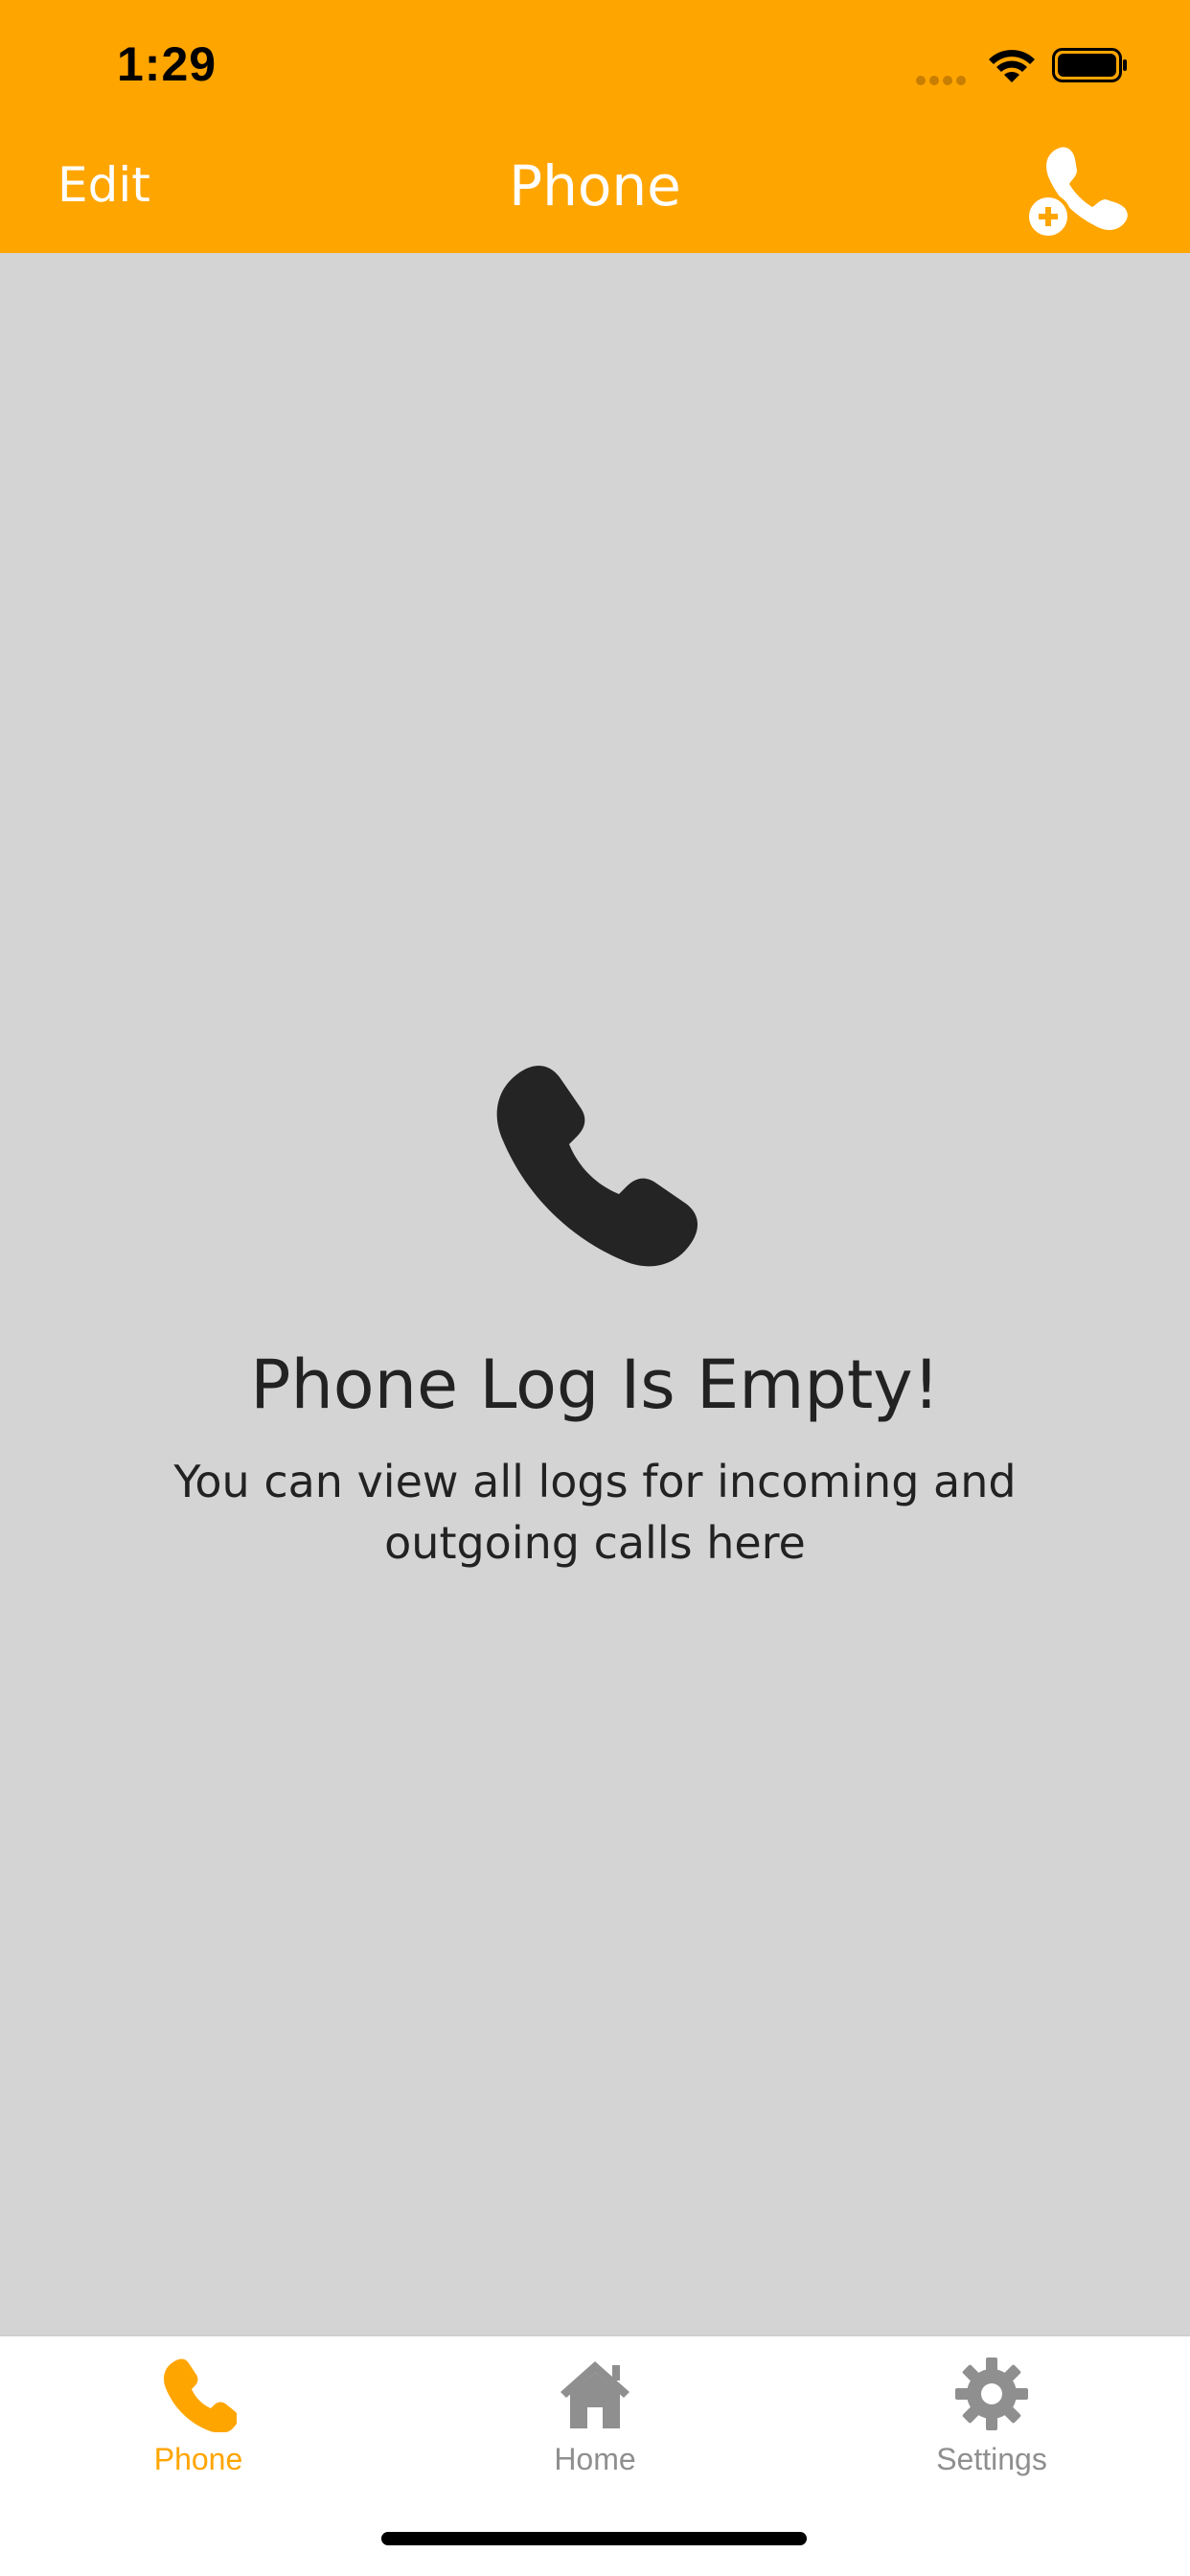 The image size is (1190, 2576). I want to click on tab-home: Home, so click(595, 2422).